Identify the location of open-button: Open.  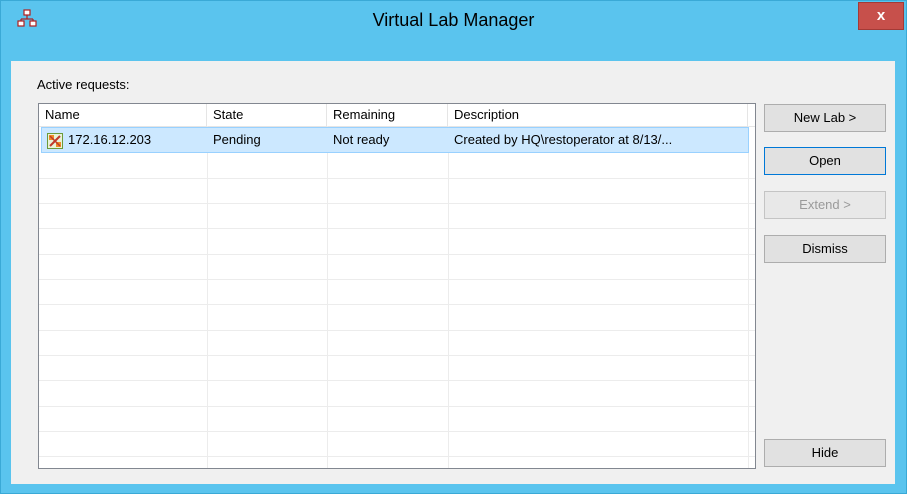
(825, 161).